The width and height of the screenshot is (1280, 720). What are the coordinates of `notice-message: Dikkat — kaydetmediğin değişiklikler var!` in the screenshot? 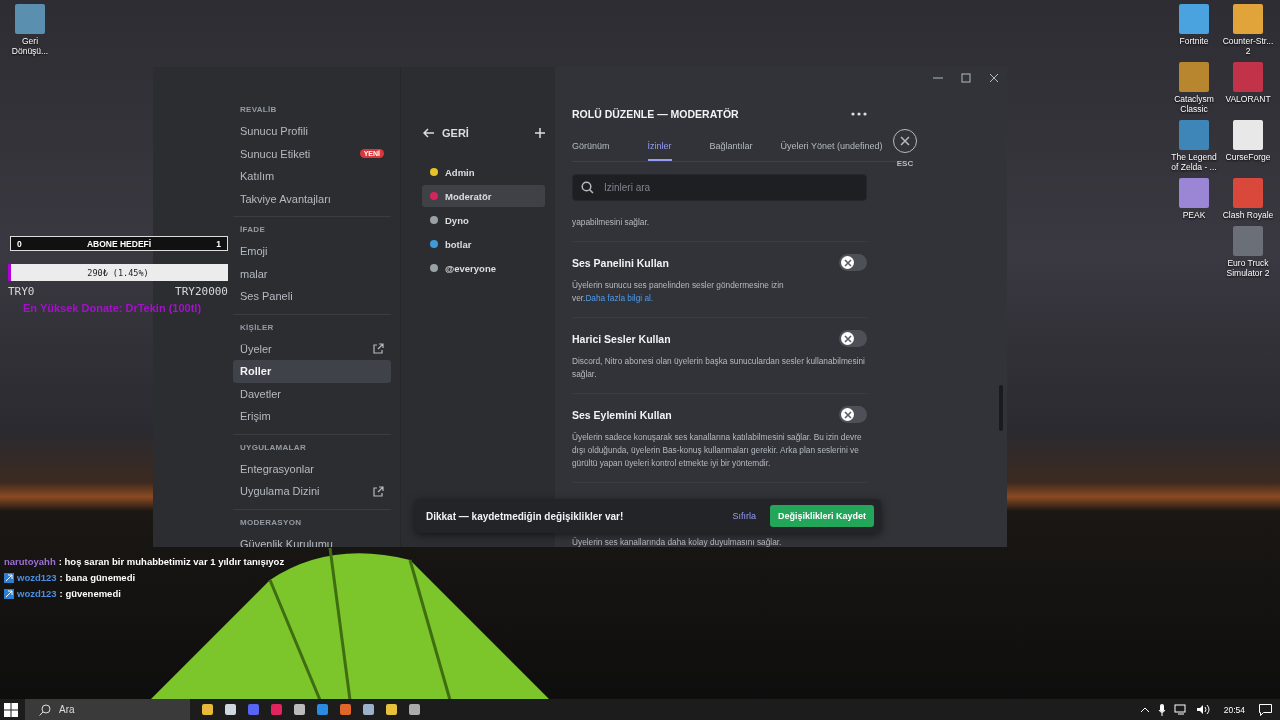 It's located at (525, 516).